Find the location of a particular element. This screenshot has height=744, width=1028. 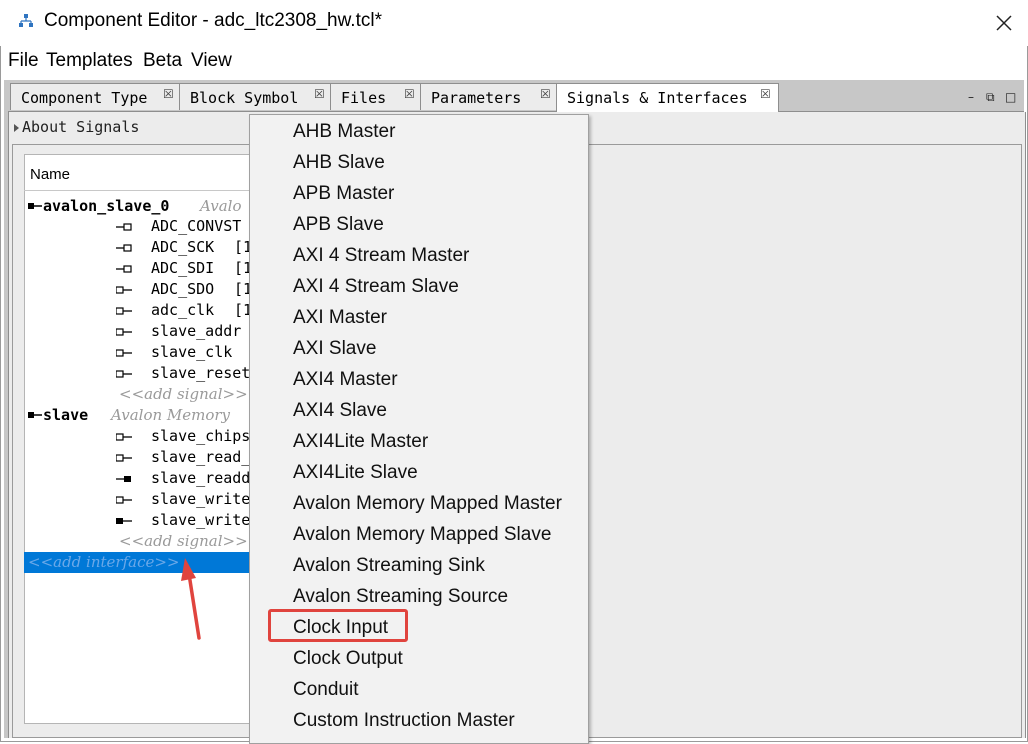

tab-signals-interfaces: Signals & Interfaces ☒ is located at coordinates (667, 97).